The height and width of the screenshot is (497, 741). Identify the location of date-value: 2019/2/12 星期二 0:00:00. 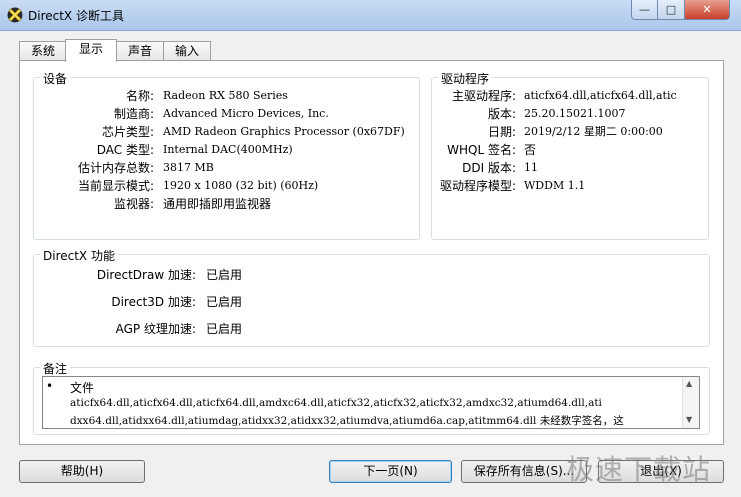
(593, 131).